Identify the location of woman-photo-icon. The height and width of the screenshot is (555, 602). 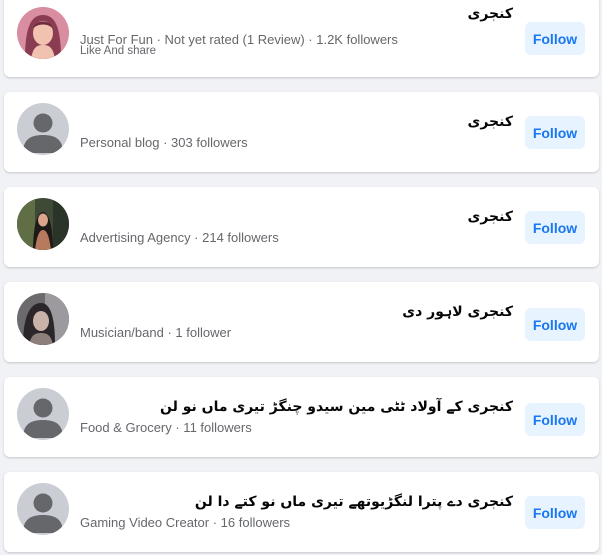
(43, 224).